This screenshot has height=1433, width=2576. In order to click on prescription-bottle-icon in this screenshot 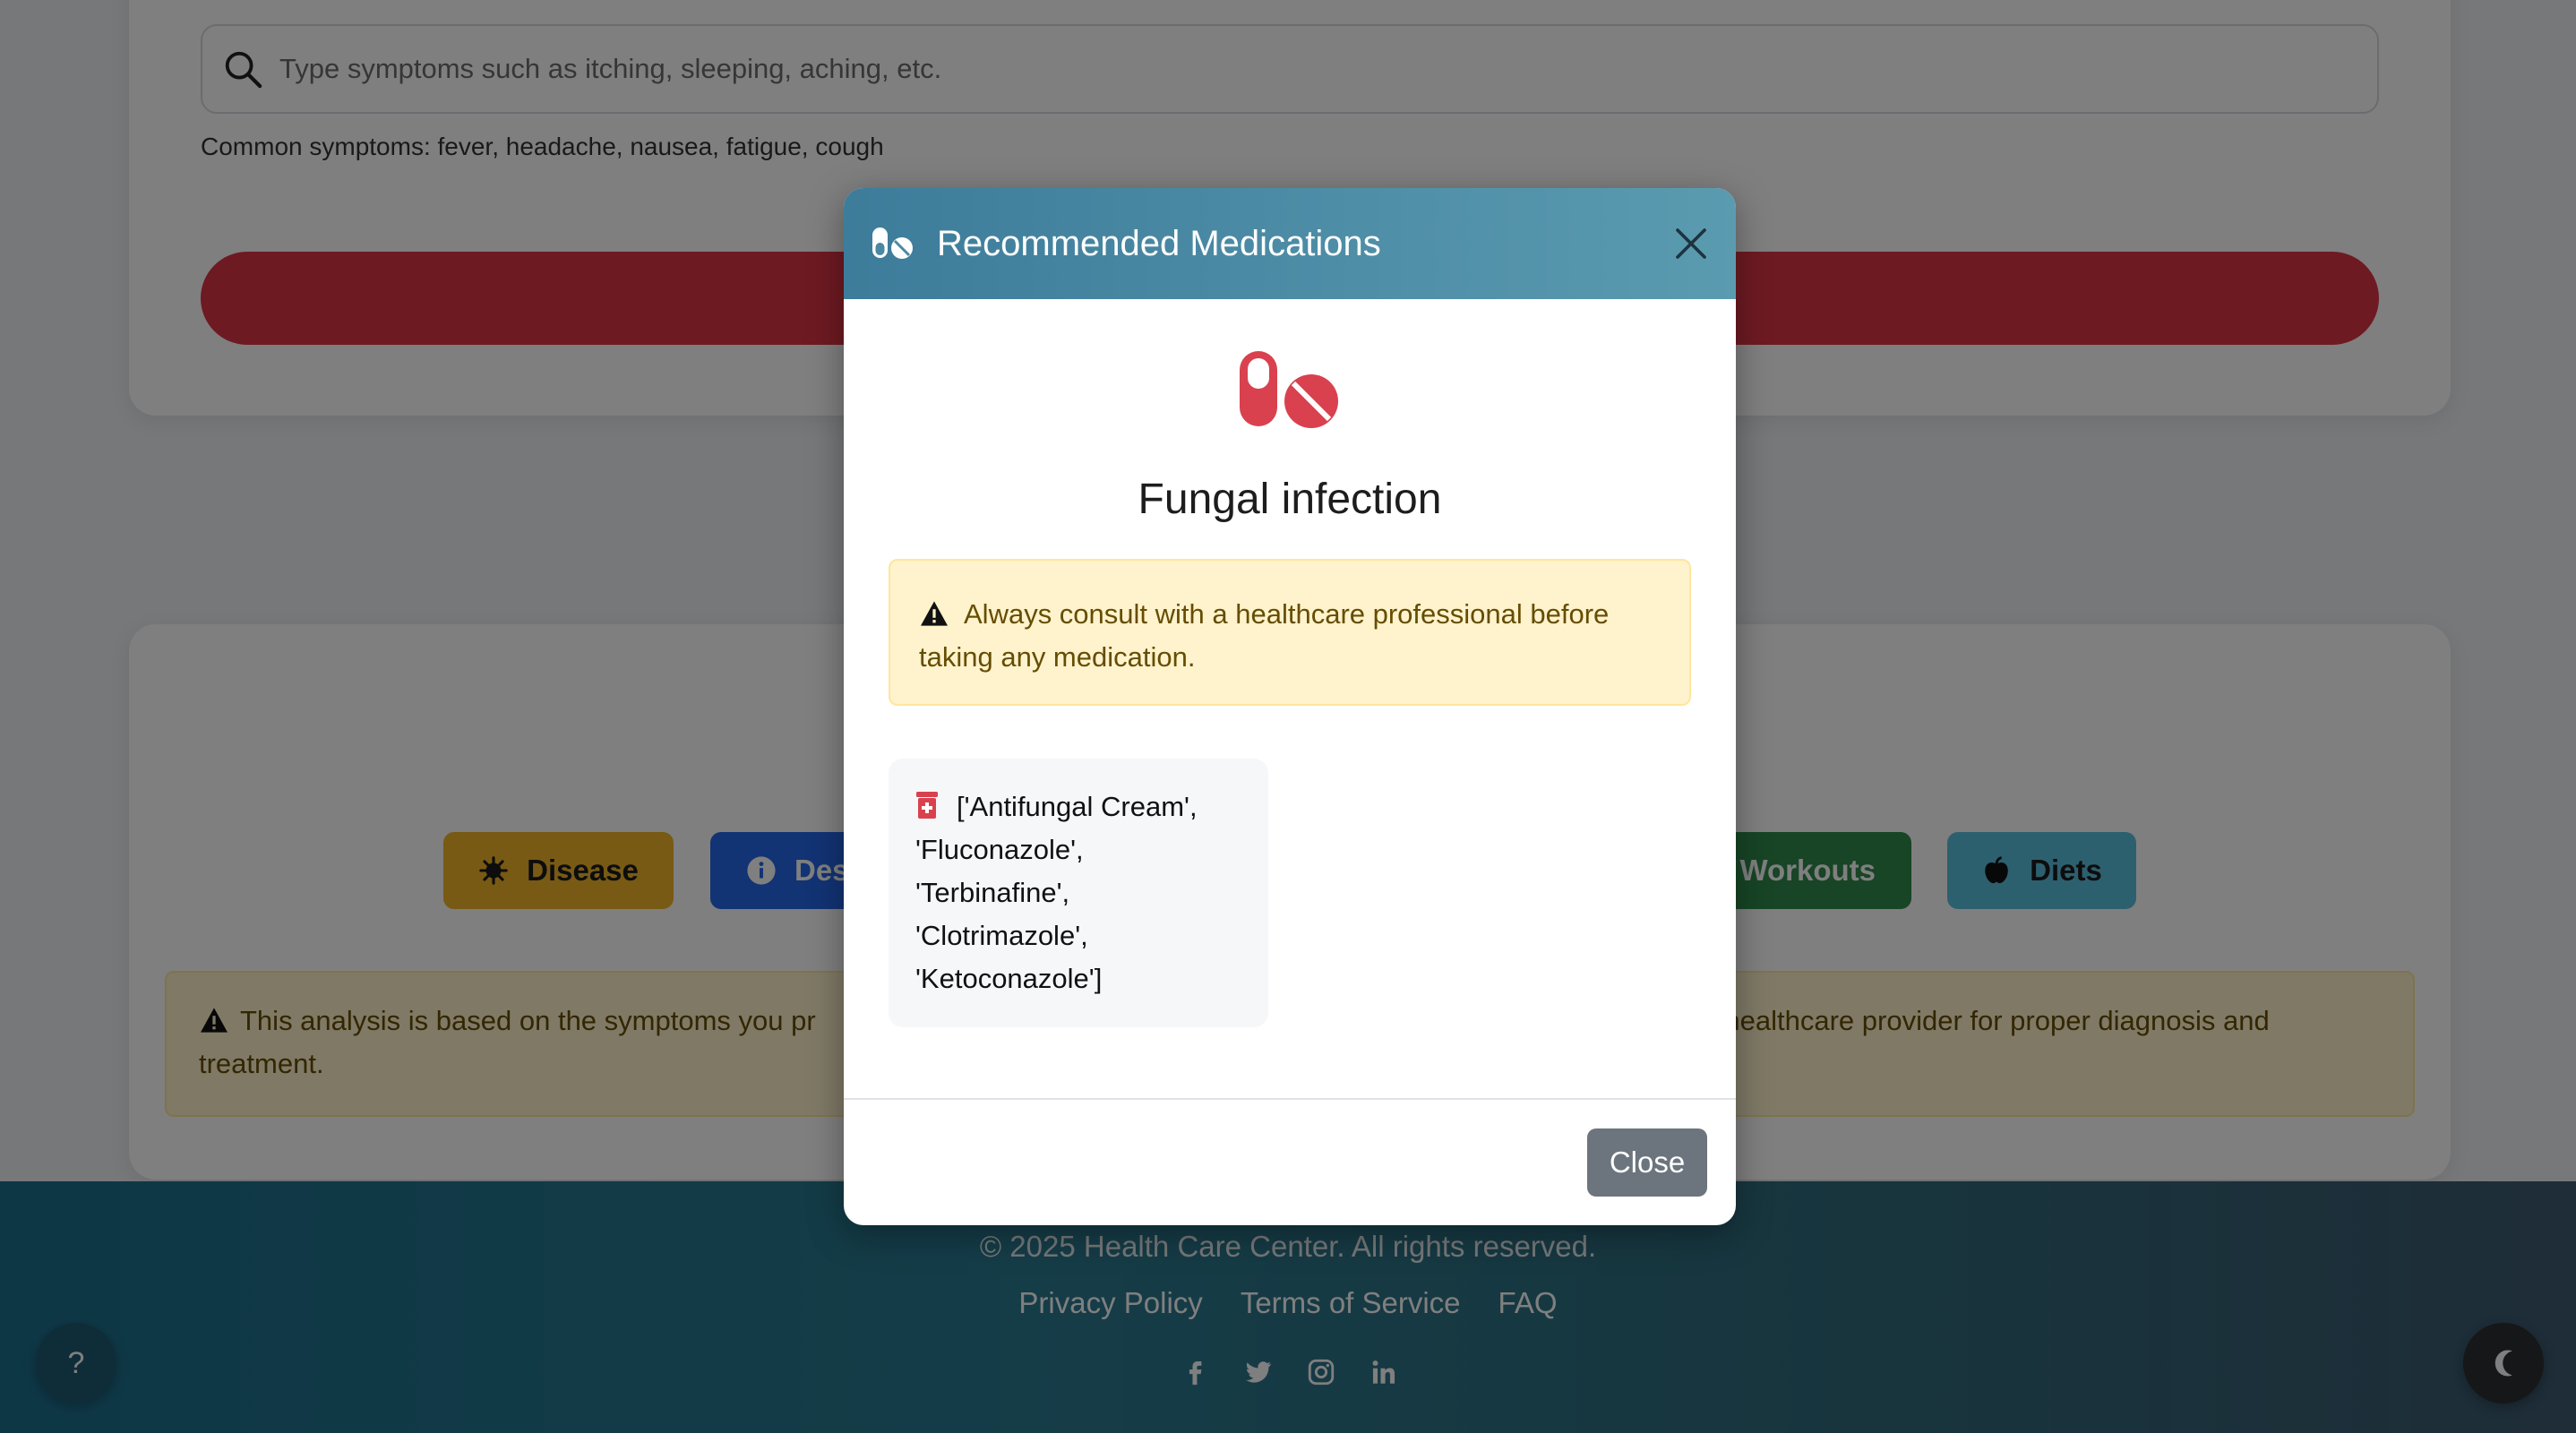, I will do `click(927, 805)`.